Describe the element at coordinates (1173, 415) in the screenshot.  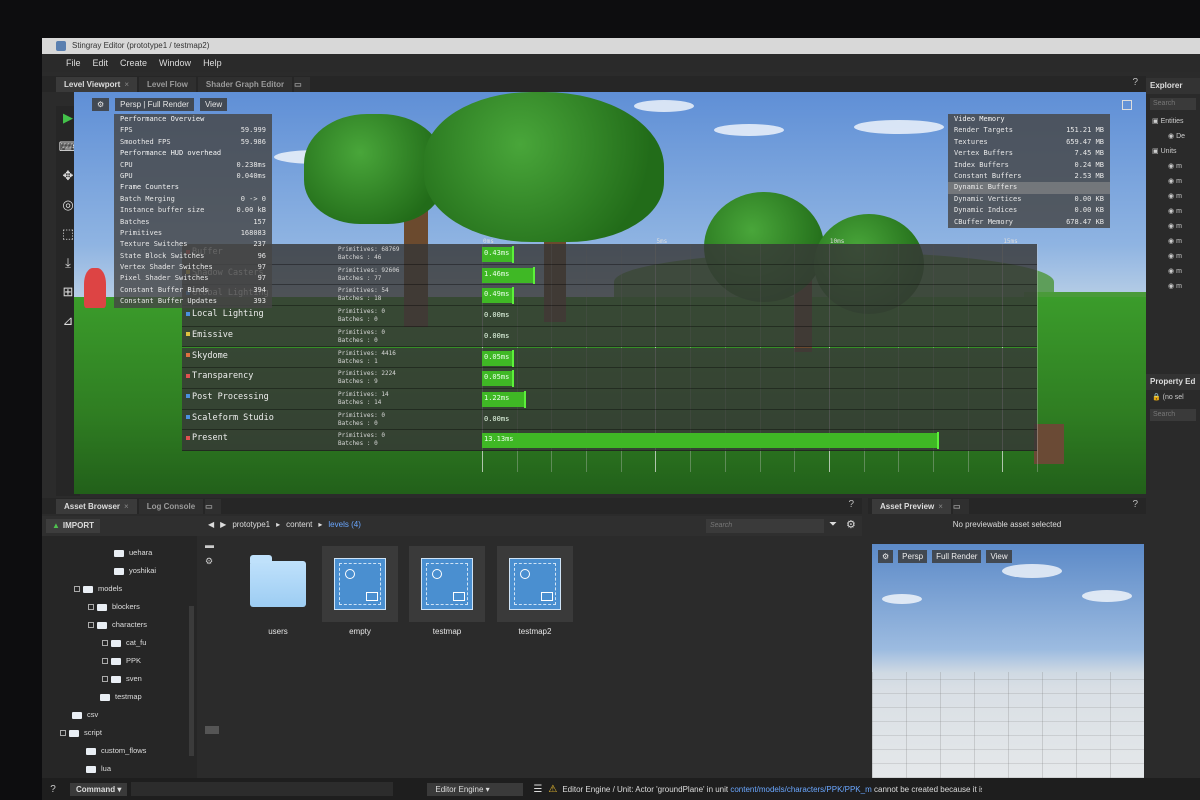
I see `property-search-input: Search` at that location.